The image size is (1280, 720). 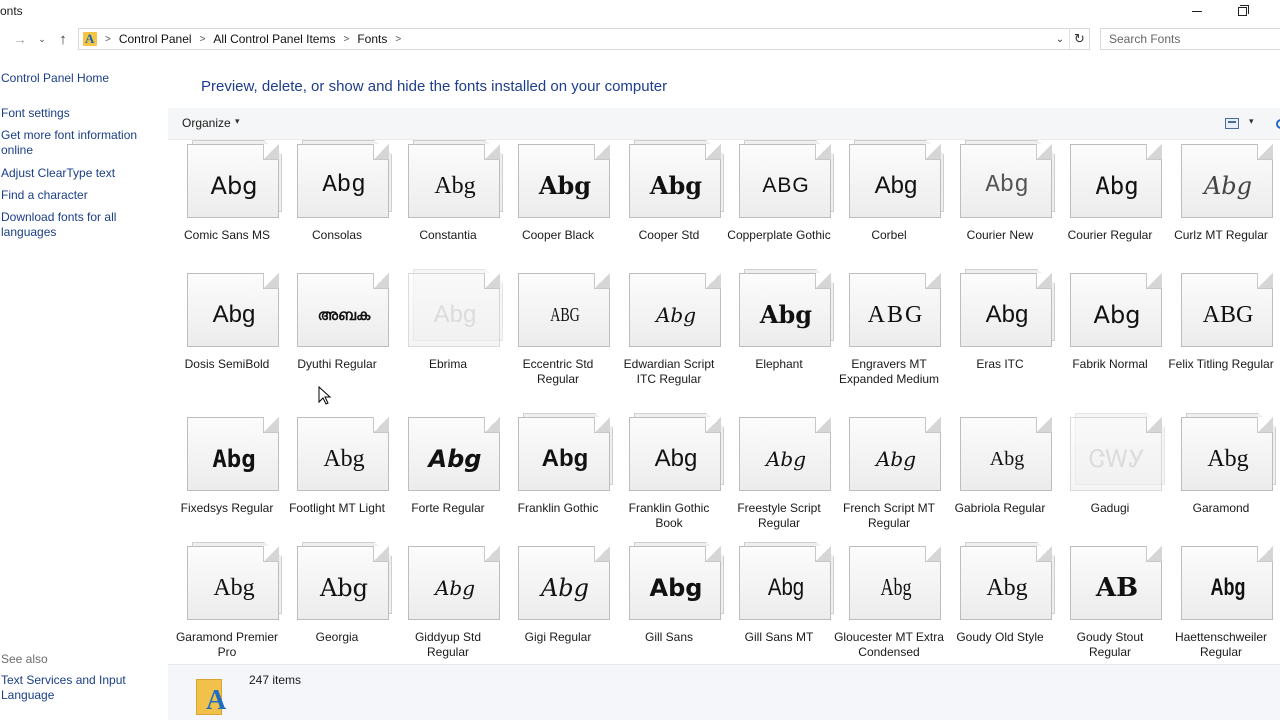 What do you see at coordinates (76, 173) in the screenshot?
I see `sidebar-link-cleartype: Adjust ClearType text` at bounding box center [76, 173].